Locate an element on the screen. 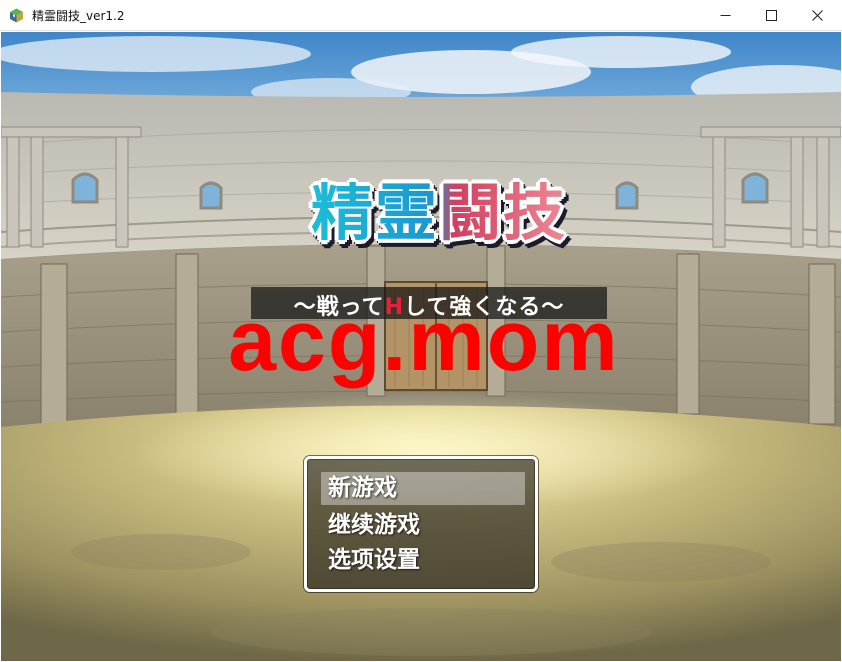  minimize-icon is located at coordinates (725, 15).